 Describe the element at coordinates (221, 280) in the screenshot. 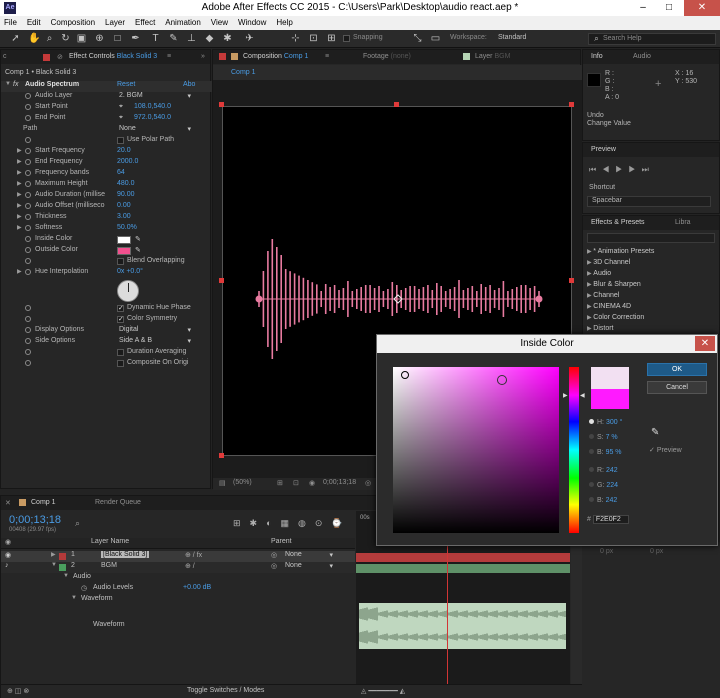

I see `handle-mid-left` at that location.